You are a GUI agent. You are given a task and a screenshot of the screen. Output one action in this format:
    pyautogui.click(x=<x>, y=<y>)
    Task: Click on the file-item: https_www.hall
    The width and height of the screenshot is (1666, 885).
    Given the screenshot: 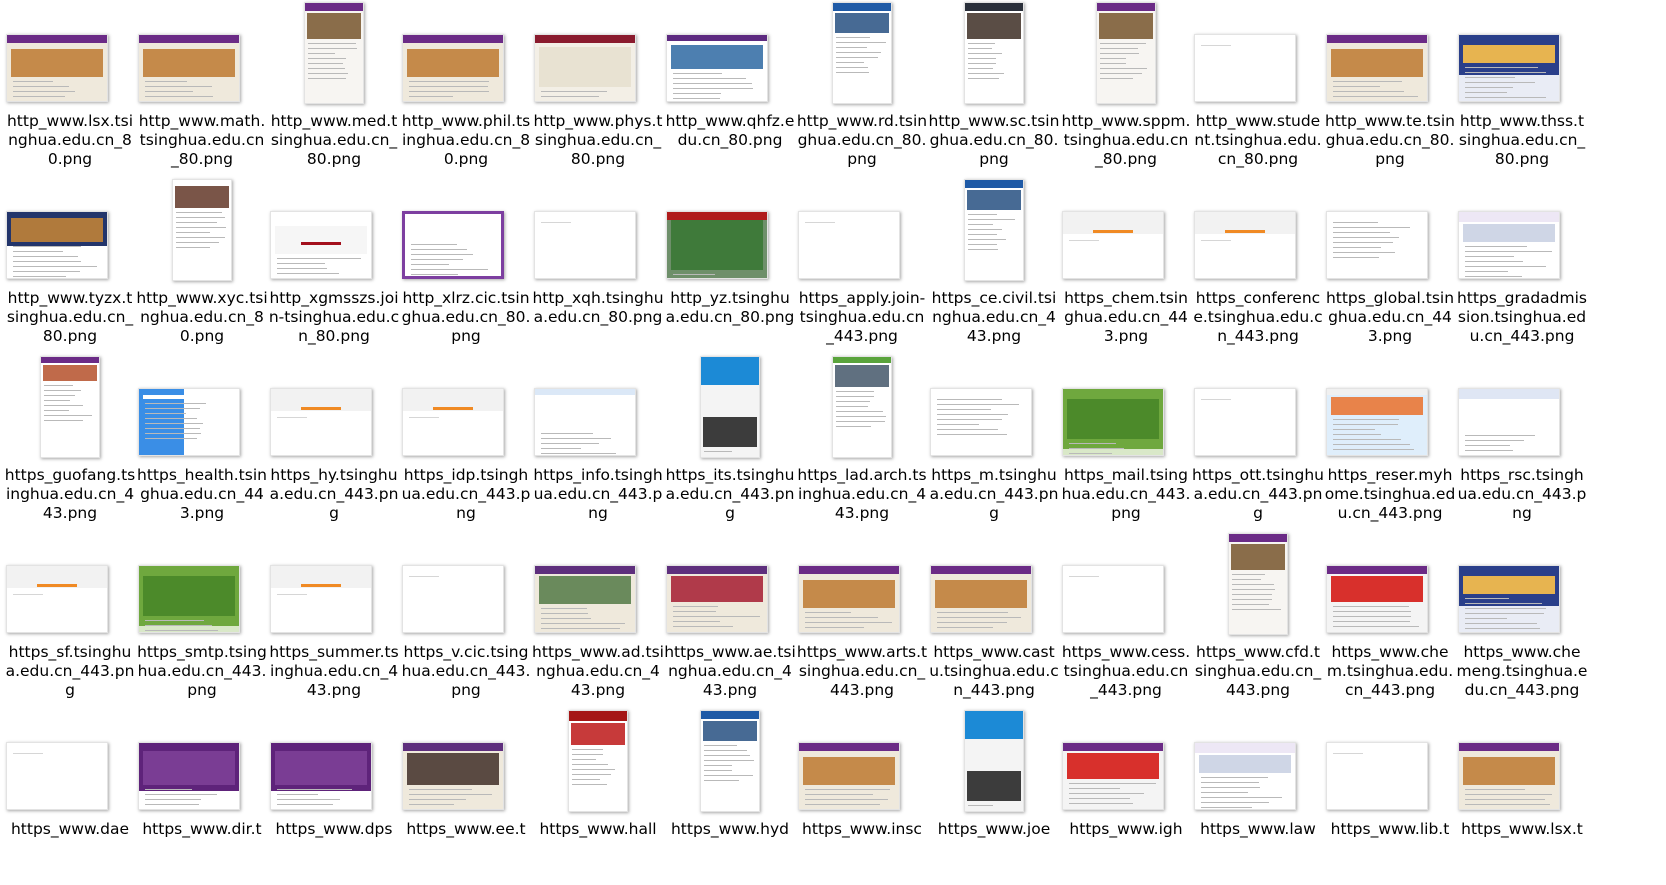 What is the action you would take?
    pyautogui.click(x=598, y=796)
    